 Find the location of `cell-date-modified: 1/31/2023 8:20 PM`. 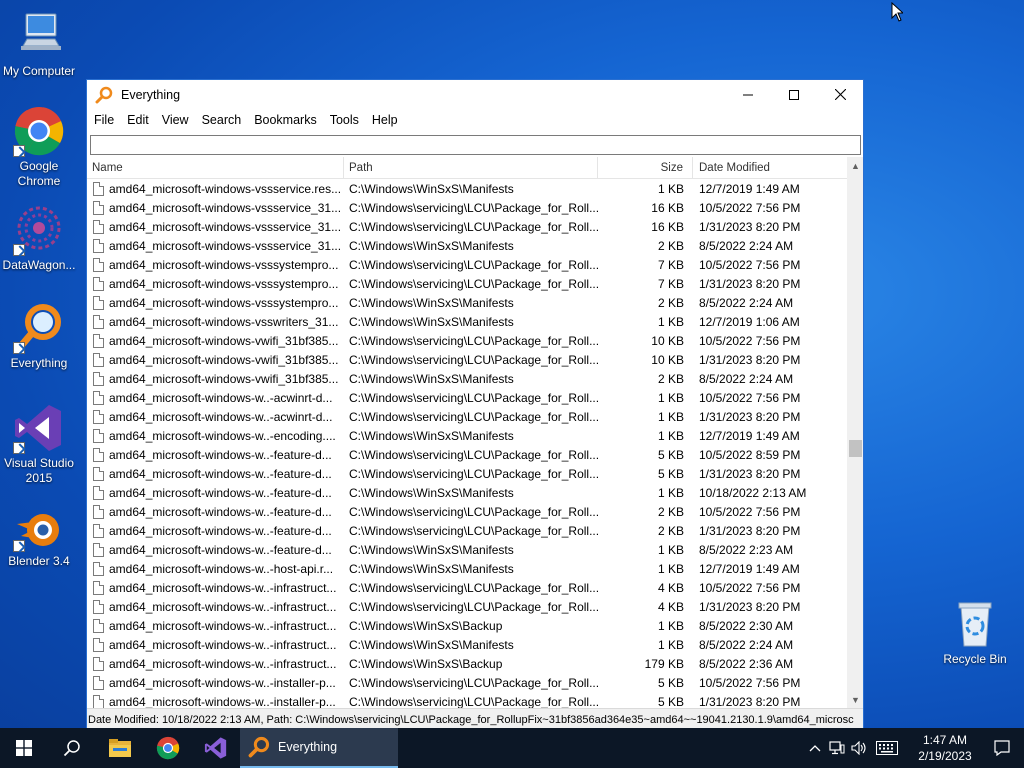

cell-date-modified: 1/31/2023 8:20 PM is located at coordinates (750, 359).